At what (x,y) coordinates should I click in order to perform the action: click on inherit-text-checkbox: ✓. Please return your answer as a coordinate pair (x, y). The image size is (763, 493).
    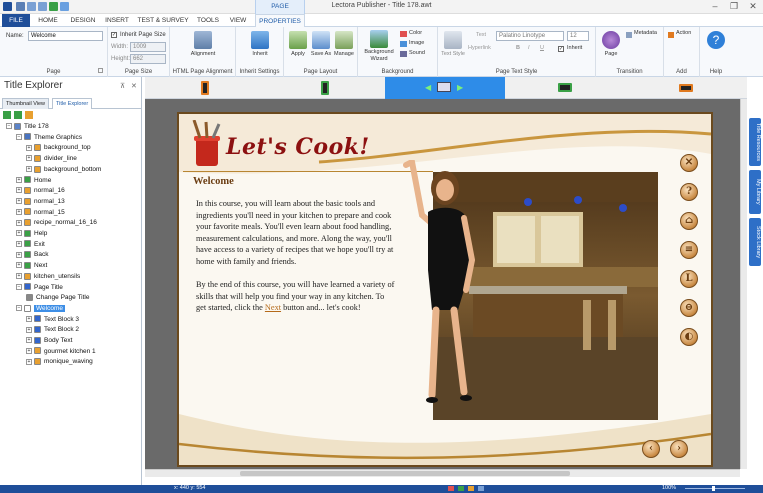
    Looking at the image, I should click on (561, 49).